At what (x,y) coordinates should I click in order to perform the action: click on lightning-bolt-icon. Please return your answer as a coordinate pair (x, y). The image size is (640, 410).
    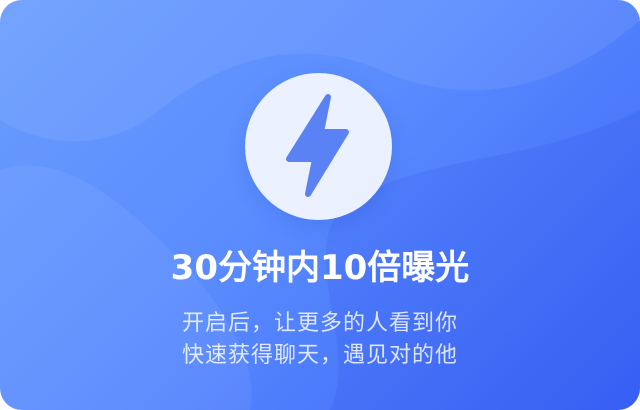
    Looking at the image, I should click on (317, 145).